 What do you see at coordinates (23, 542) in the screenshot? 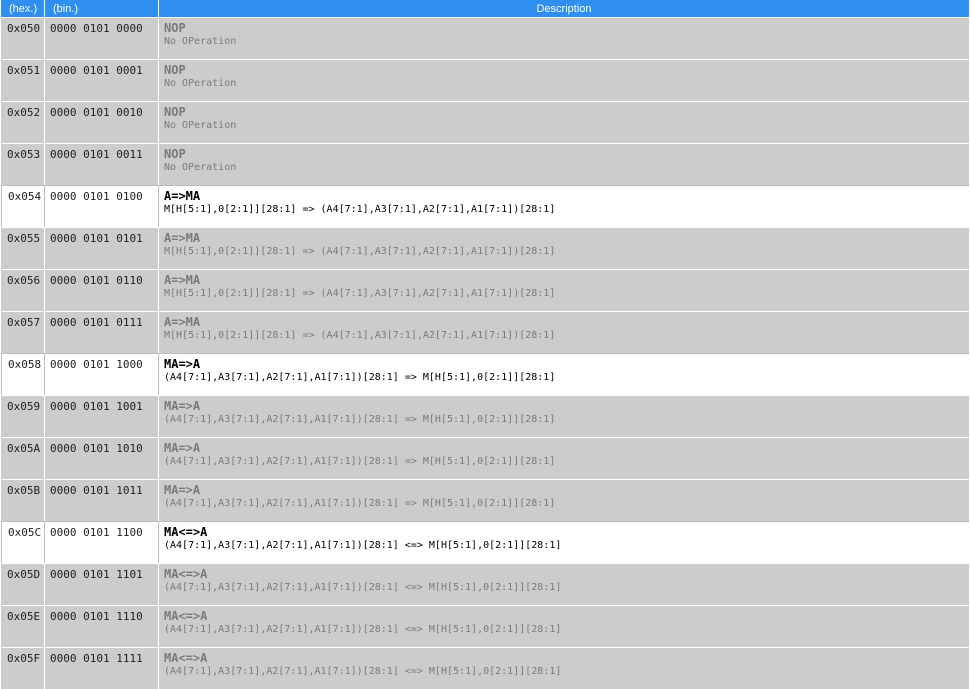
I see `opcode-hex-cell: 0x05C` at bounding box center [23, 542].